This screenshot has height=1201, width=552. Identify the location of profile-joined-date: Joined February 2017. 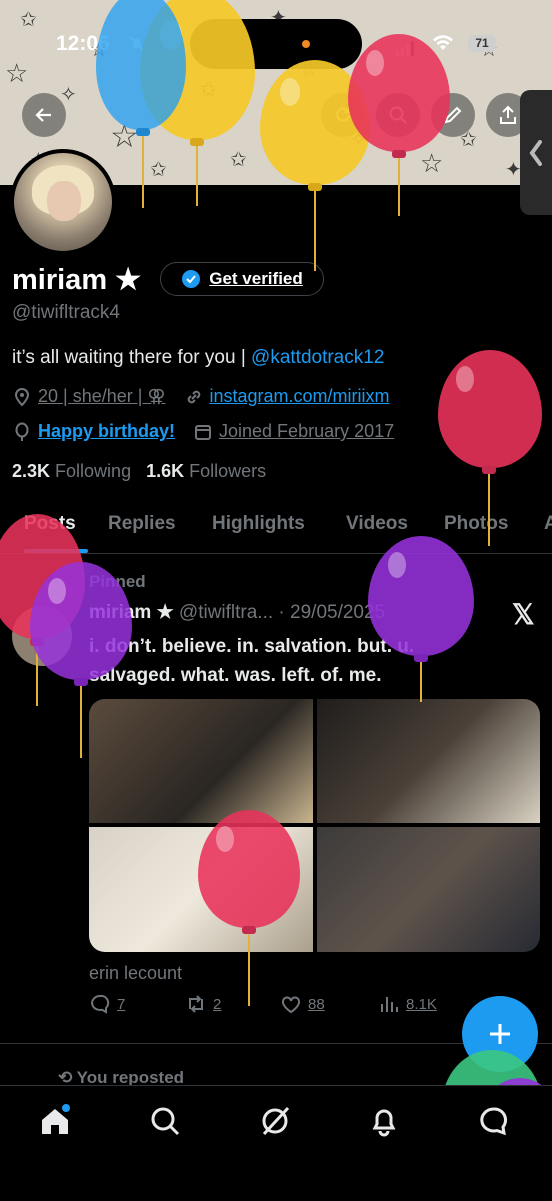
(307, 431).